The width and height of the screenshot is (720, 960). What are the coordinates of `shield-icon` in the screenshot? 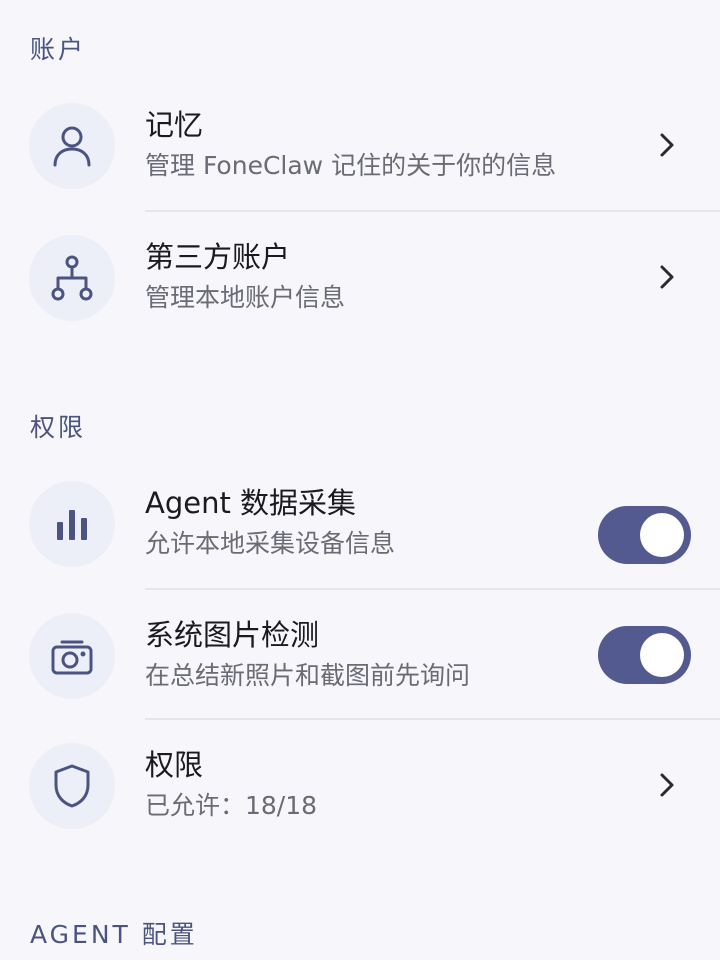 It's located at (72, 786).